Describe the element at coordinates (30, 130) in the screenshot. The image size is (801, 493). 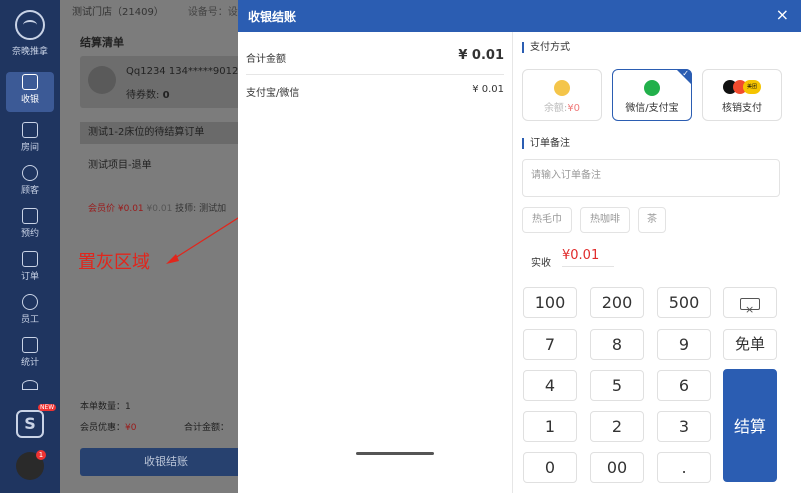
I see `home-icon` at that location.